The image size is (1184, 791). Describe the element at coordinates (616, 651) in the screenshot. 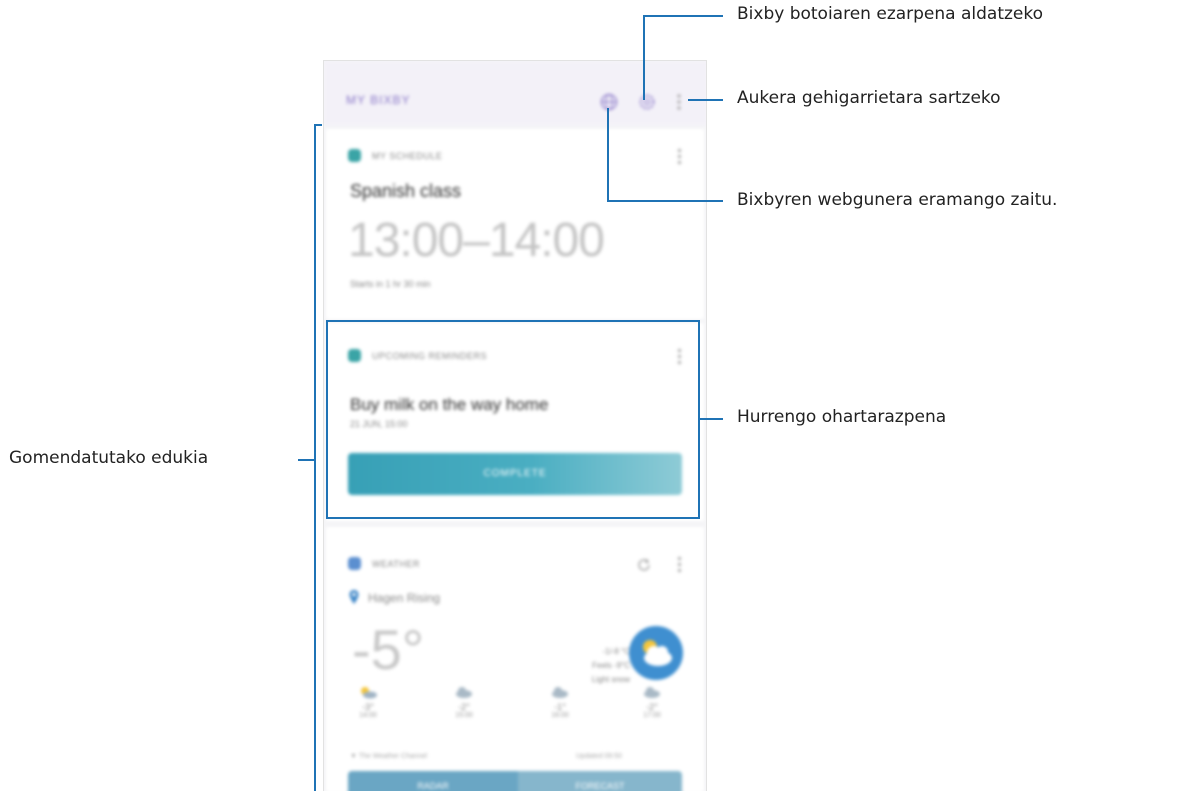

I see `weather-detail-line: -1/-8 °C` at that location.